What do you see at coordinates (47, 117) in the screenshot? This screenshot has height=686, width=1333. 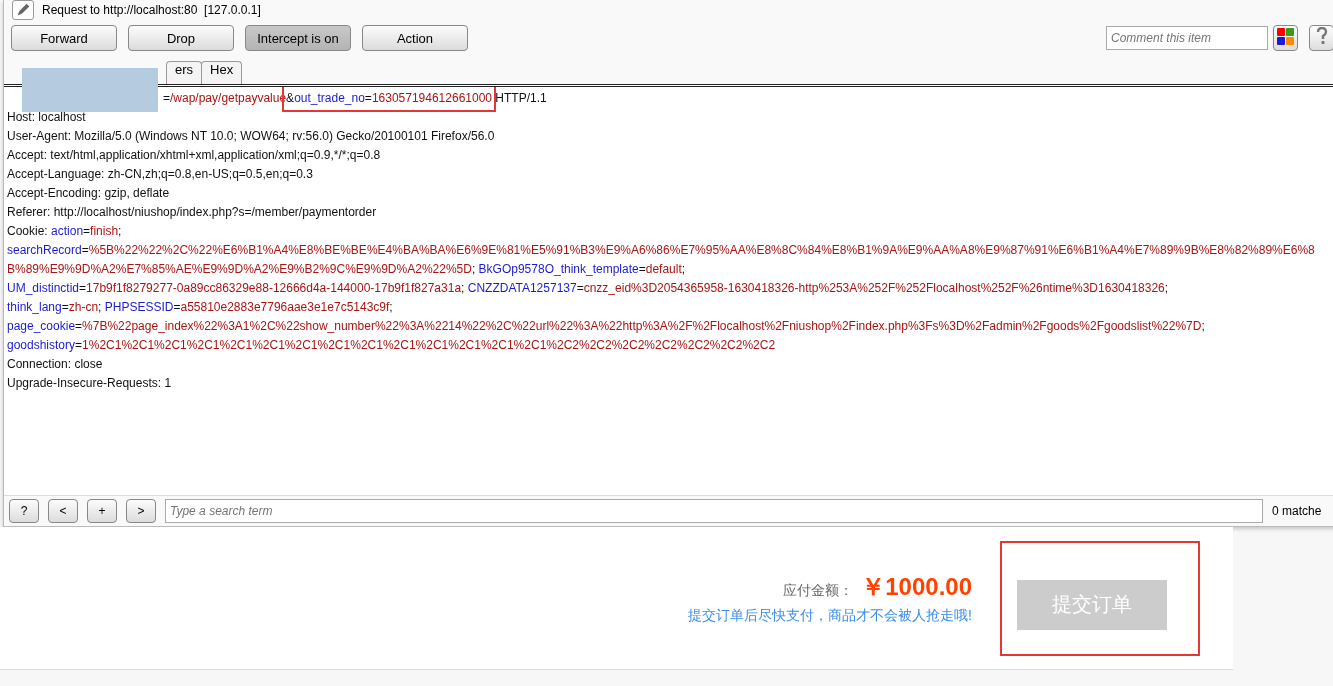 I see `header-line: Host: localhost` at bounding box center [47, 117].